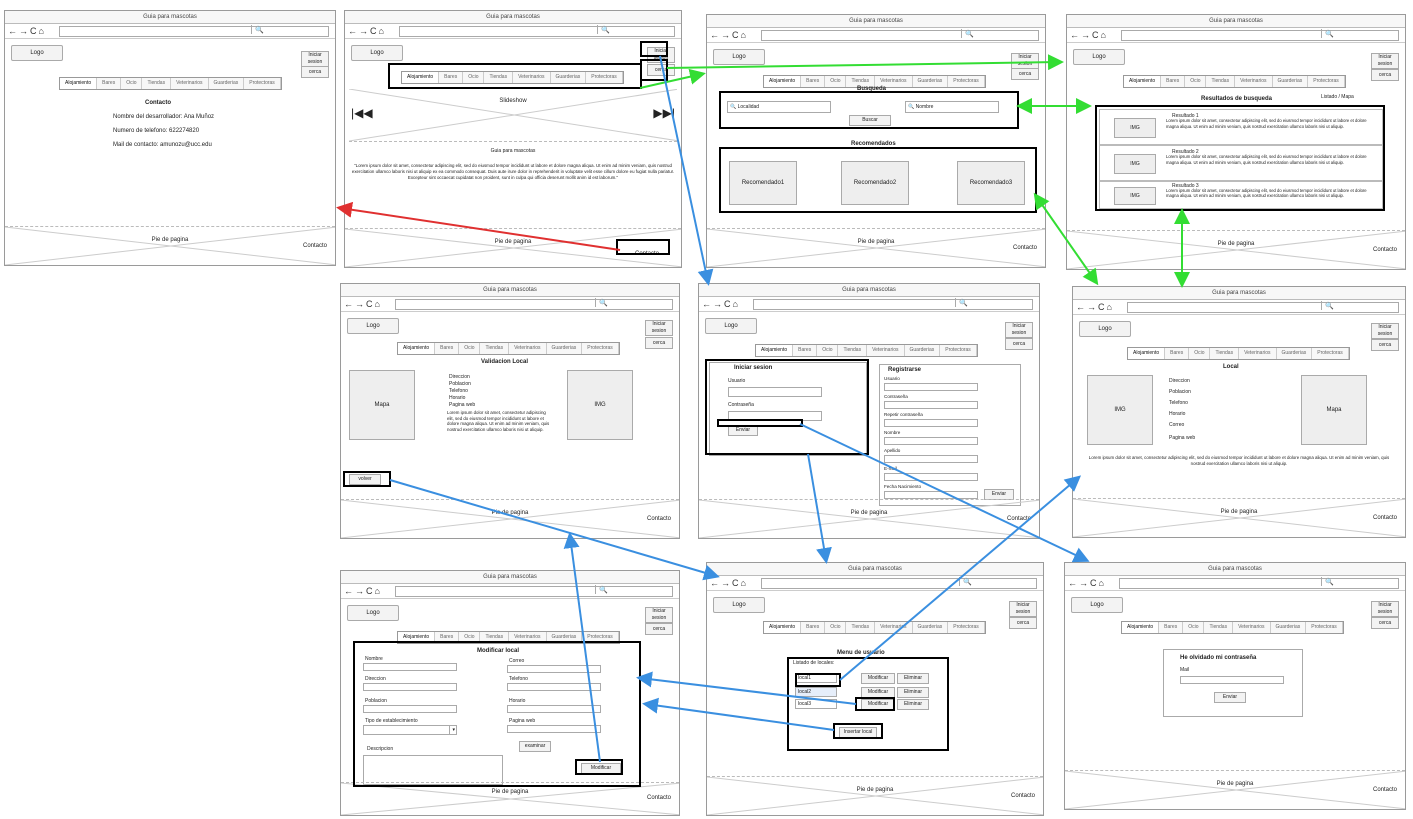 The image size is (1413, 819). Describe the element at coordinates (775, 416) in the screenshot. I see `password-input` at that location.